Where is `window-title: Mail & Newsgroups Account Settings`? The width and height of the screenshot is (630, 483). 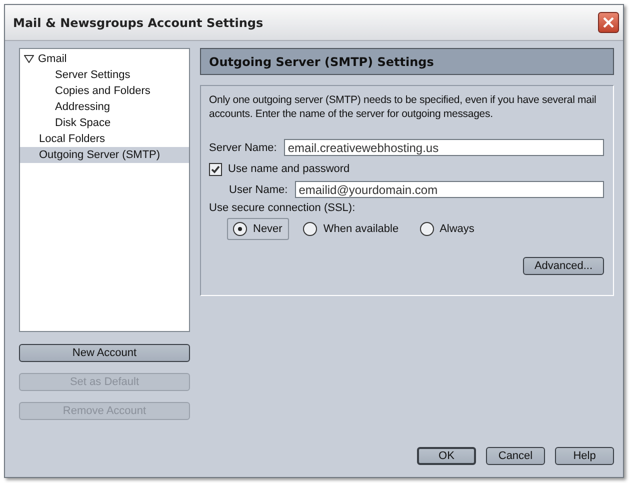
window-title: Mail & Newsgroups Account Settings is located at coordinates (138, 23).